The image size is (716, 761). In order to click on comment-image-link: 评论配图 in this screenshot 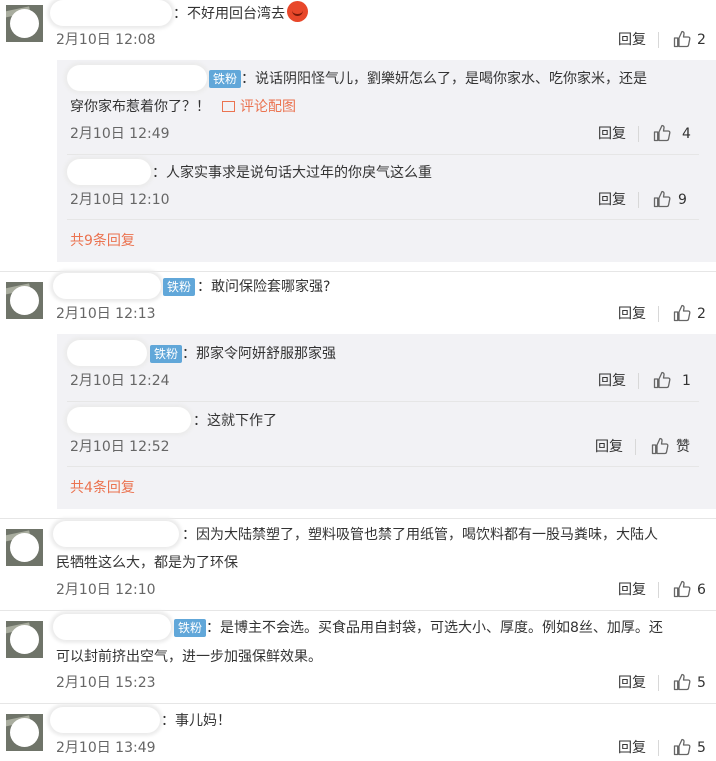, I will do `click(268, 107)`.